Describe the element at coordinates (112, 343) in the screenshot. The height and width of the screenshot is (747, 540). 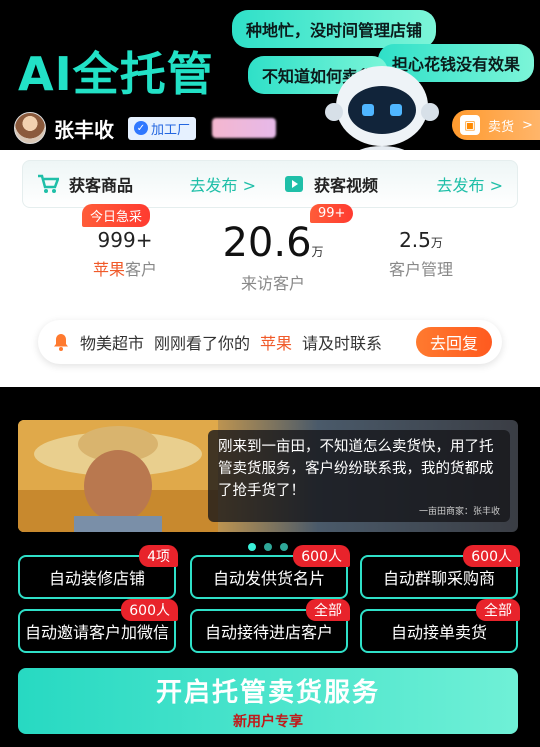
I see `notice-store: 物美超市` at that location.